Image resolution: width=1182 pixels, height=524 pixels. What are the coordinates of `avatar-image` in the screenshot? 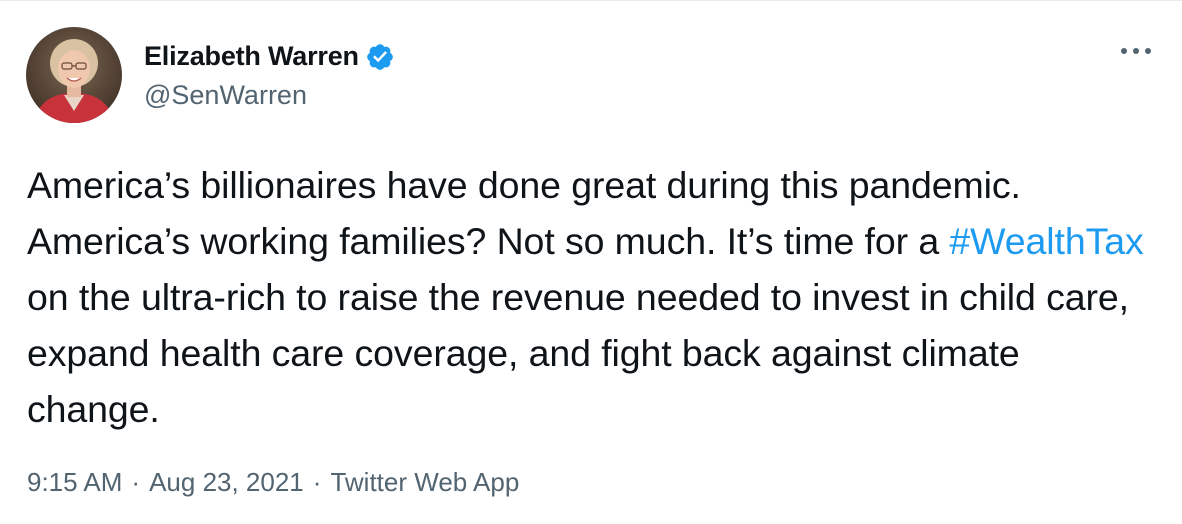 It's located at (74, 75).